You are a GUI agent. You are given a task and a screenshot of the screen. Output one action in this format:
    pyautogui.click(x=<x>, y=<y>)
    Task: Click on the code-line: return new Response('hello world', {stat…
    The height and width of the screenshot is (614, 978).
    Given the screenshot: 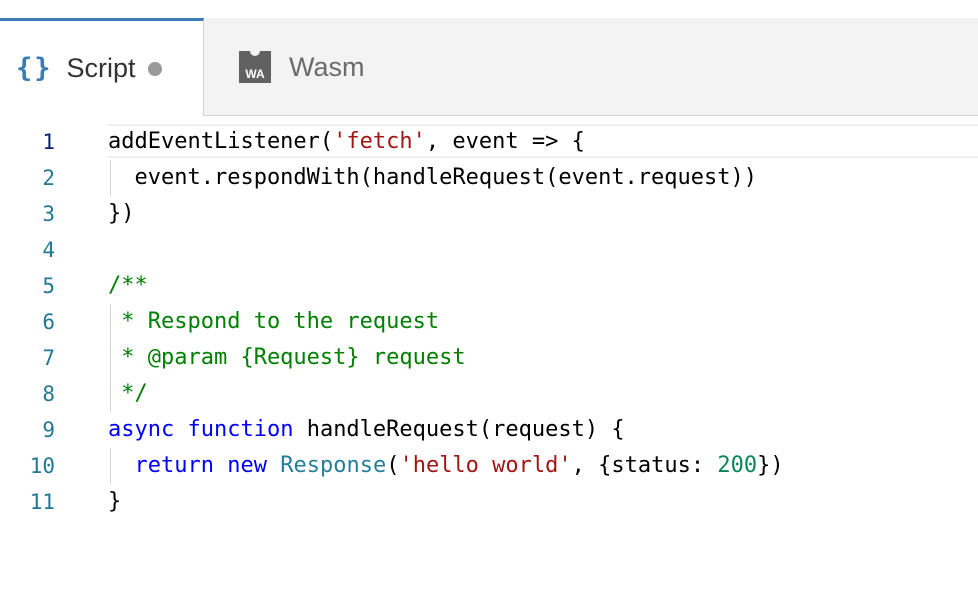 What is the action you would take?
    pyautogui.click(x=538, y=466)
    